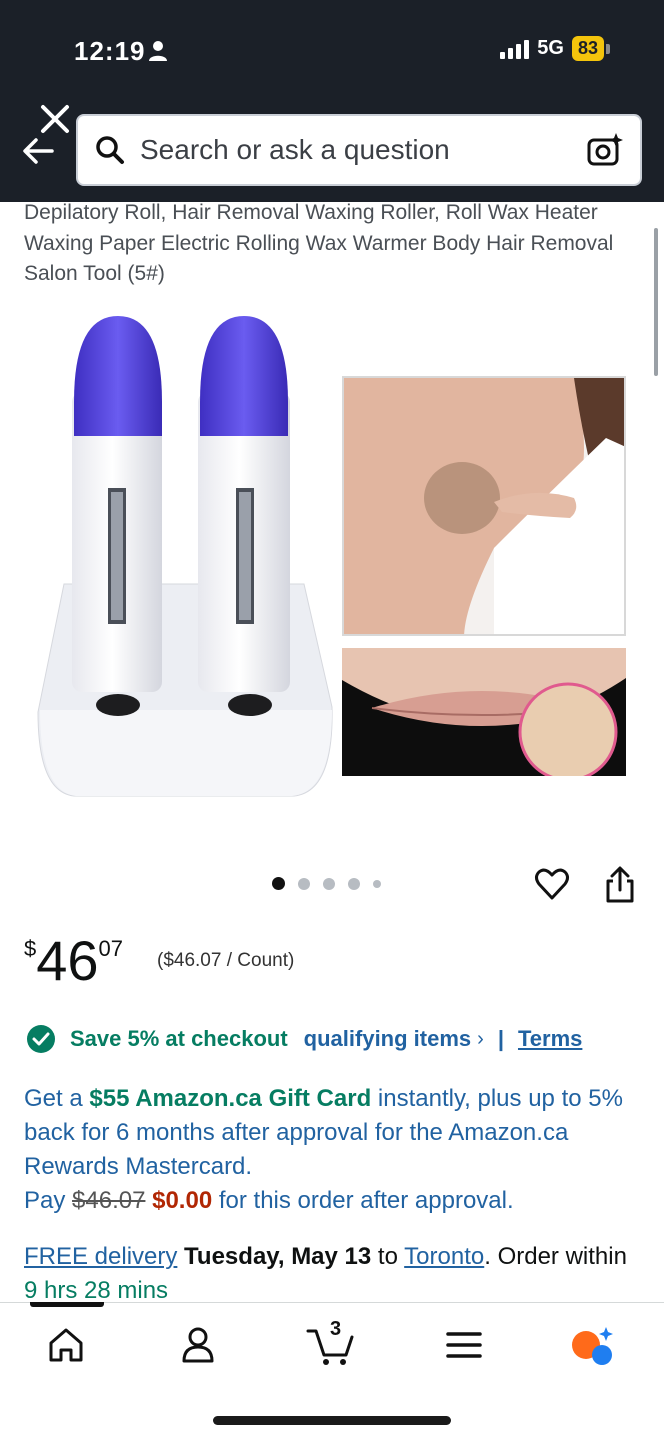 The image size is (664, 1440). I want to click on delivery-to: to, so click(387, 1256).